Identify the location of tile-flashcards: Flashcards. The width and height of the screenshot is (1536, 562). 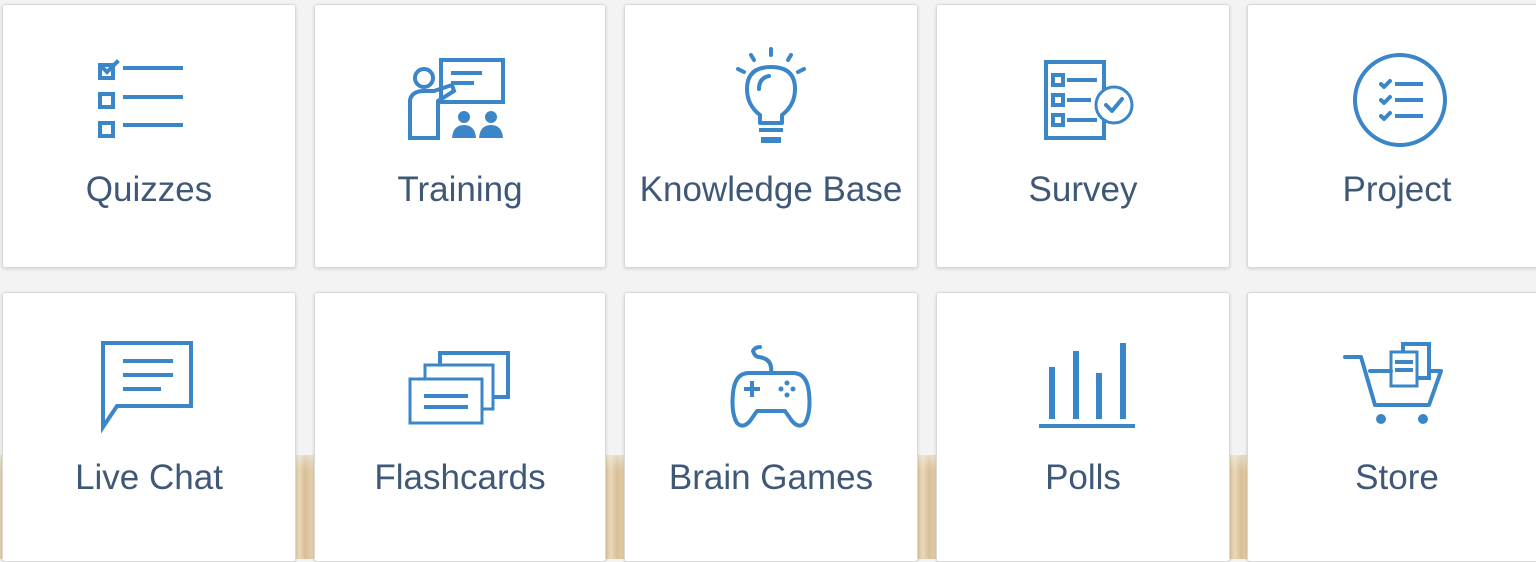
(460, 427).